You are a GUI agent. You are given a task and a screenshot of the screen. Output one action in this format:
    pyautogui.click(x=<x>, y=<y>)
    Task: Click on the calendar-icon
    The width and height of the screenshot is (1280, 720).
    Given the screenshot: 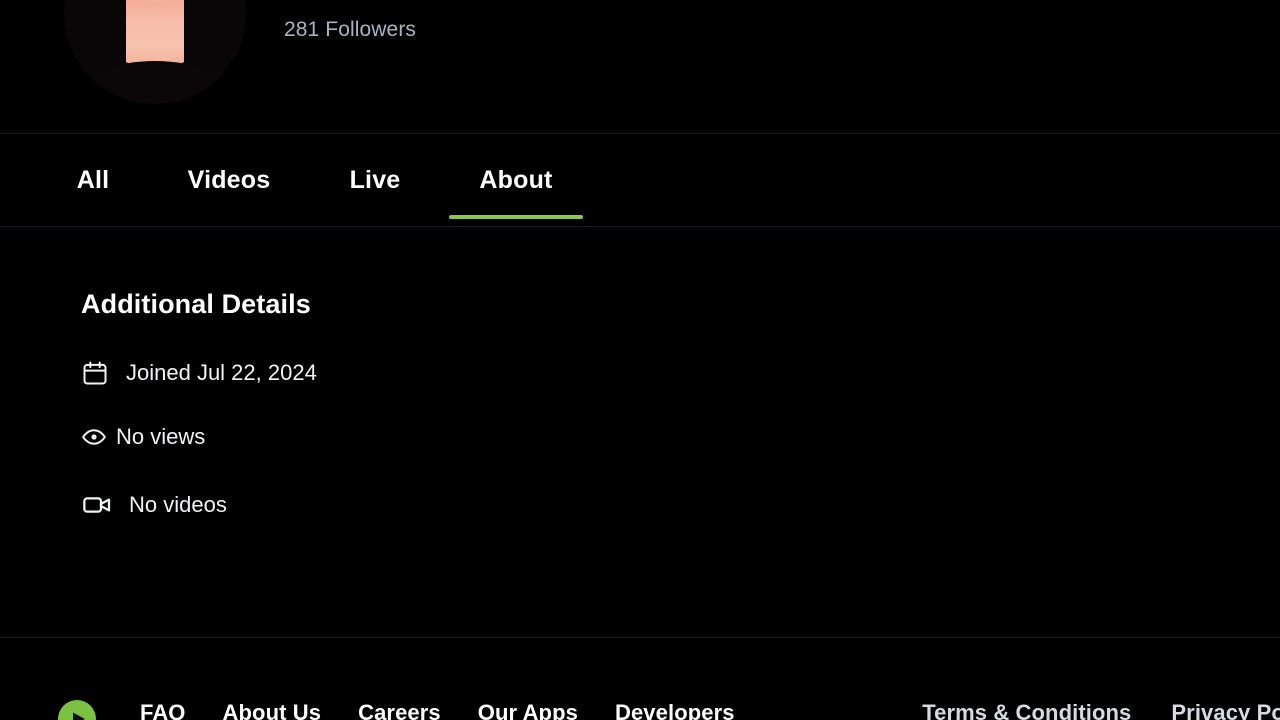 What is the action you would take?
    pyautogui.click(x=95, y=373)
    